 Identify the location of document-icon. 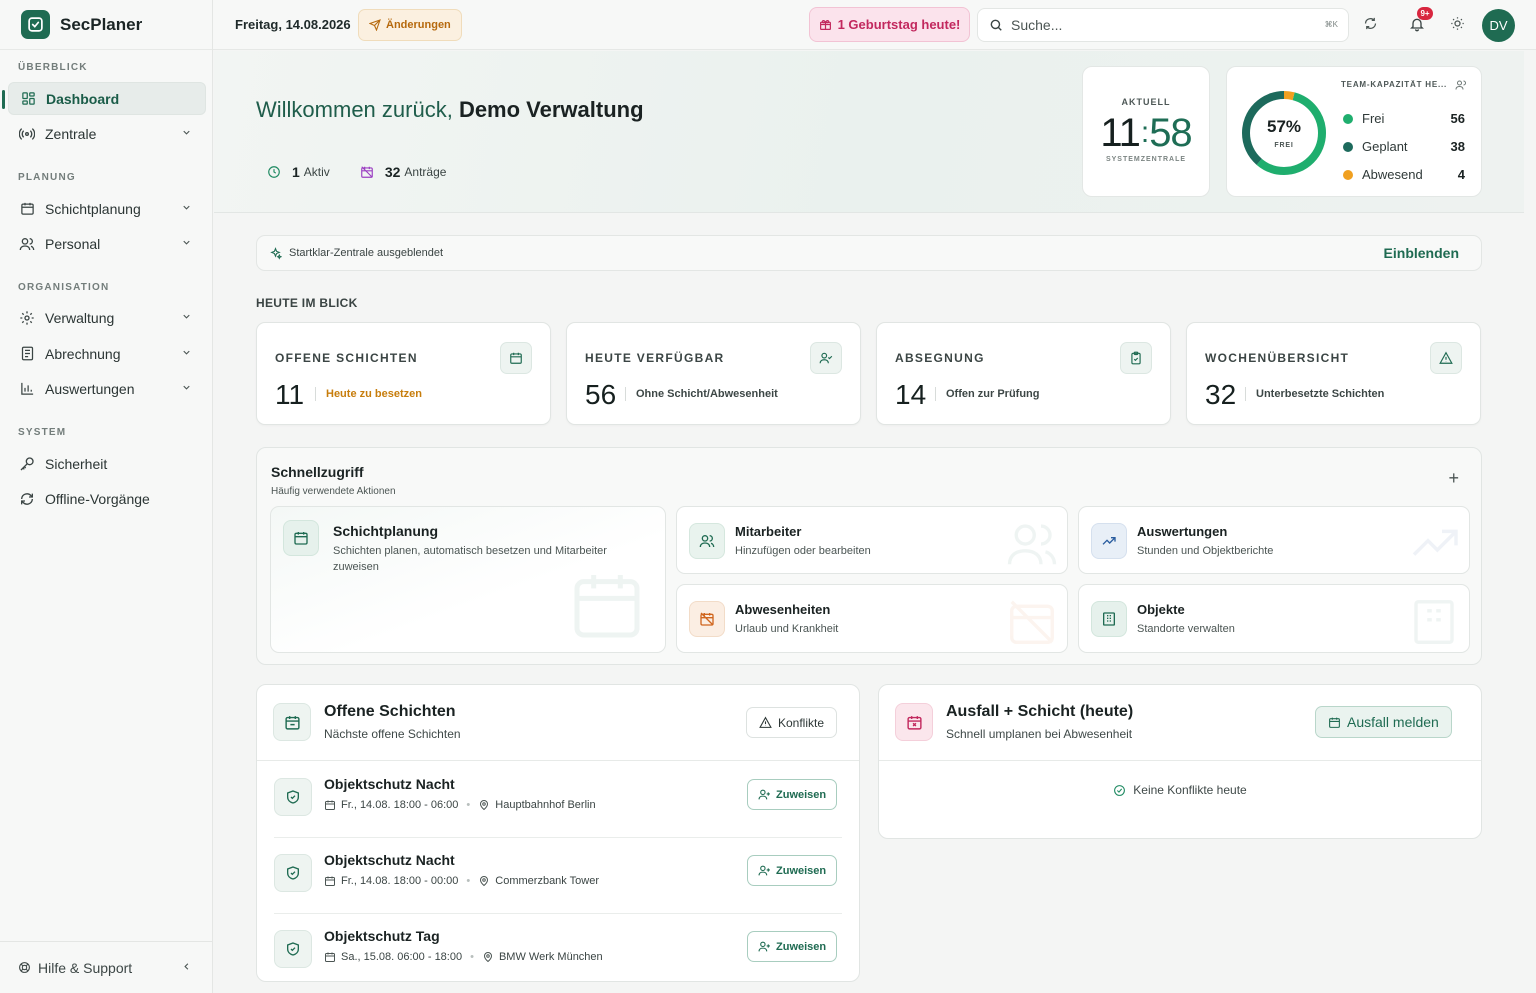
(27, 354).